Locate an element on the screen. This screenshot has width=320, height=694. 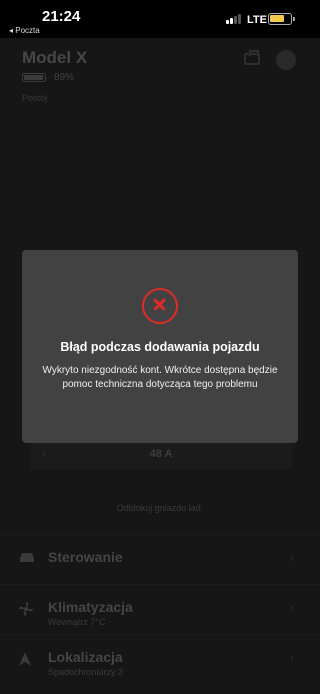
charge-amp-value: 48 A is located at coordinates (161, 454).